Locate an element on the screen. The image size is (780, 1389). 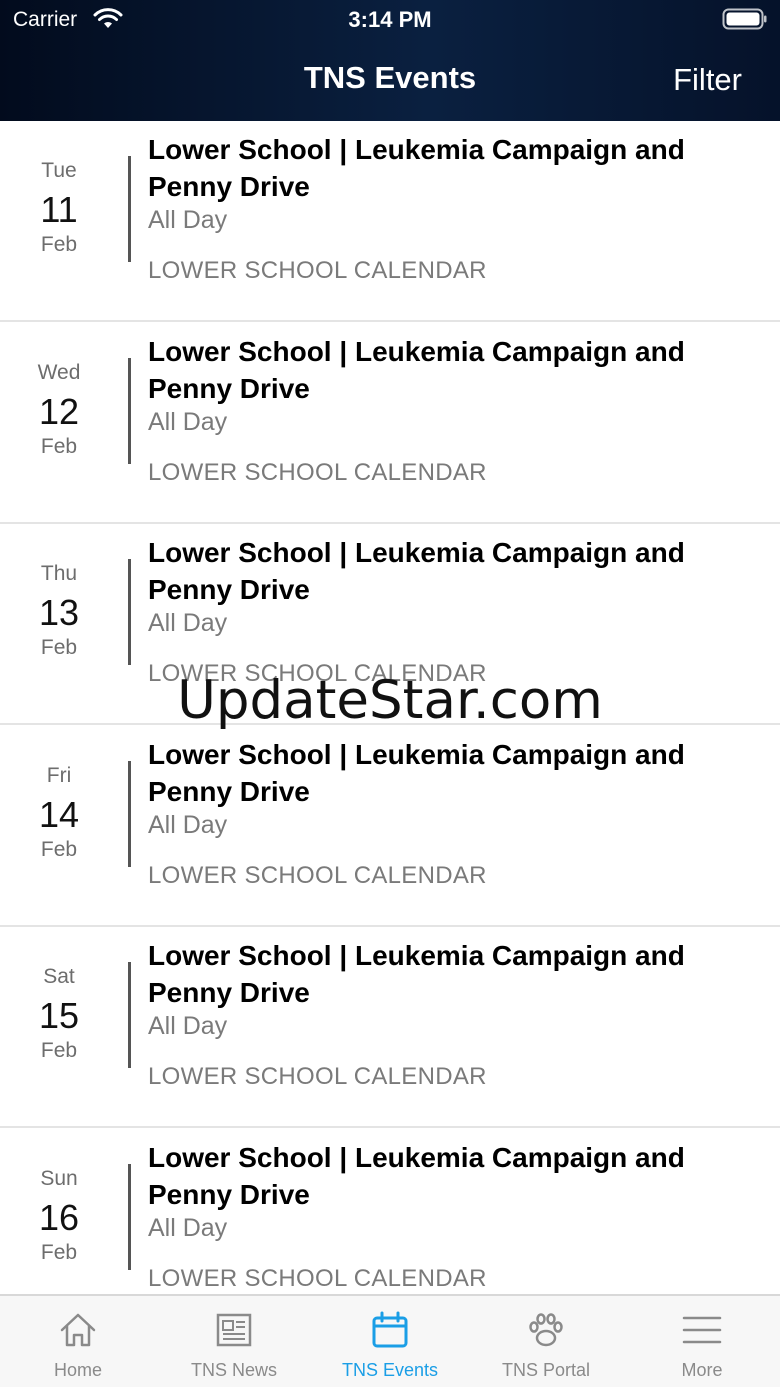
event-date: Wed 12 Feb is located at coordinates (59, 422).